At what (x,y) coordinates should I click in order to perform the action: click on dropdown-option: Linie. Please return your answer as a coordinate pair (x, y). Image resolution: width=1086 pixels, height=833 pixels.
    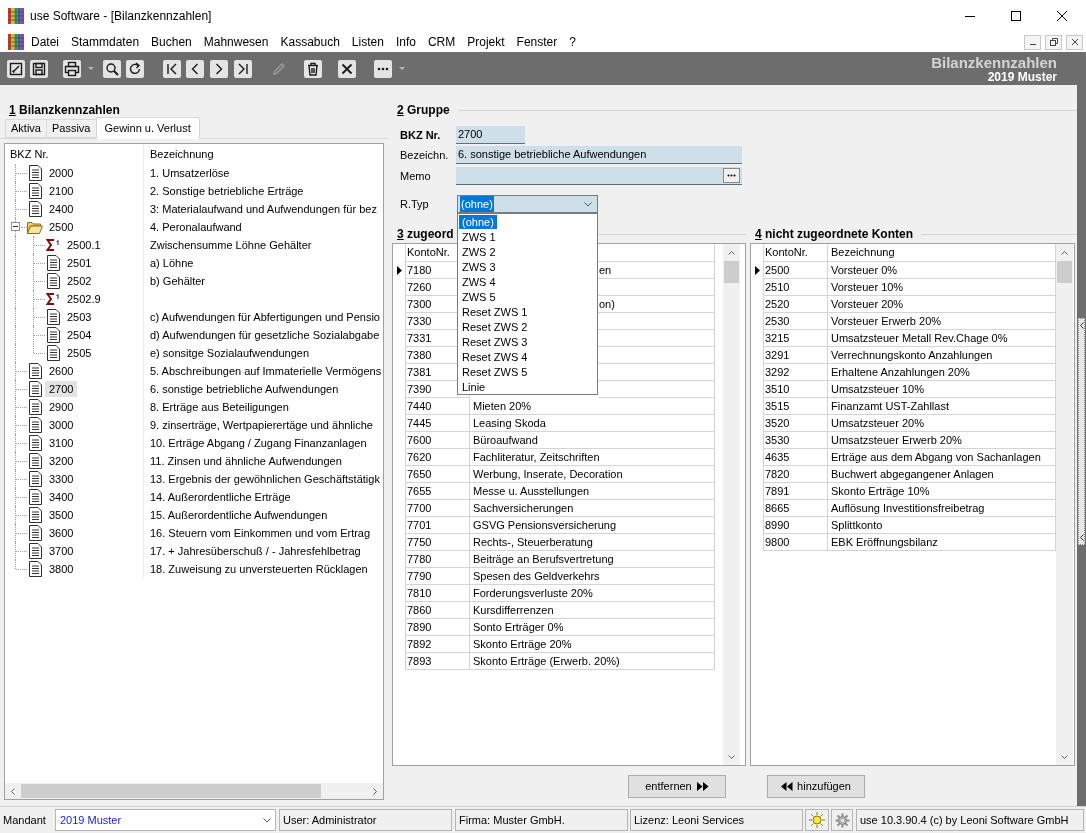
    Looking at the image, I should click on (474, 386).